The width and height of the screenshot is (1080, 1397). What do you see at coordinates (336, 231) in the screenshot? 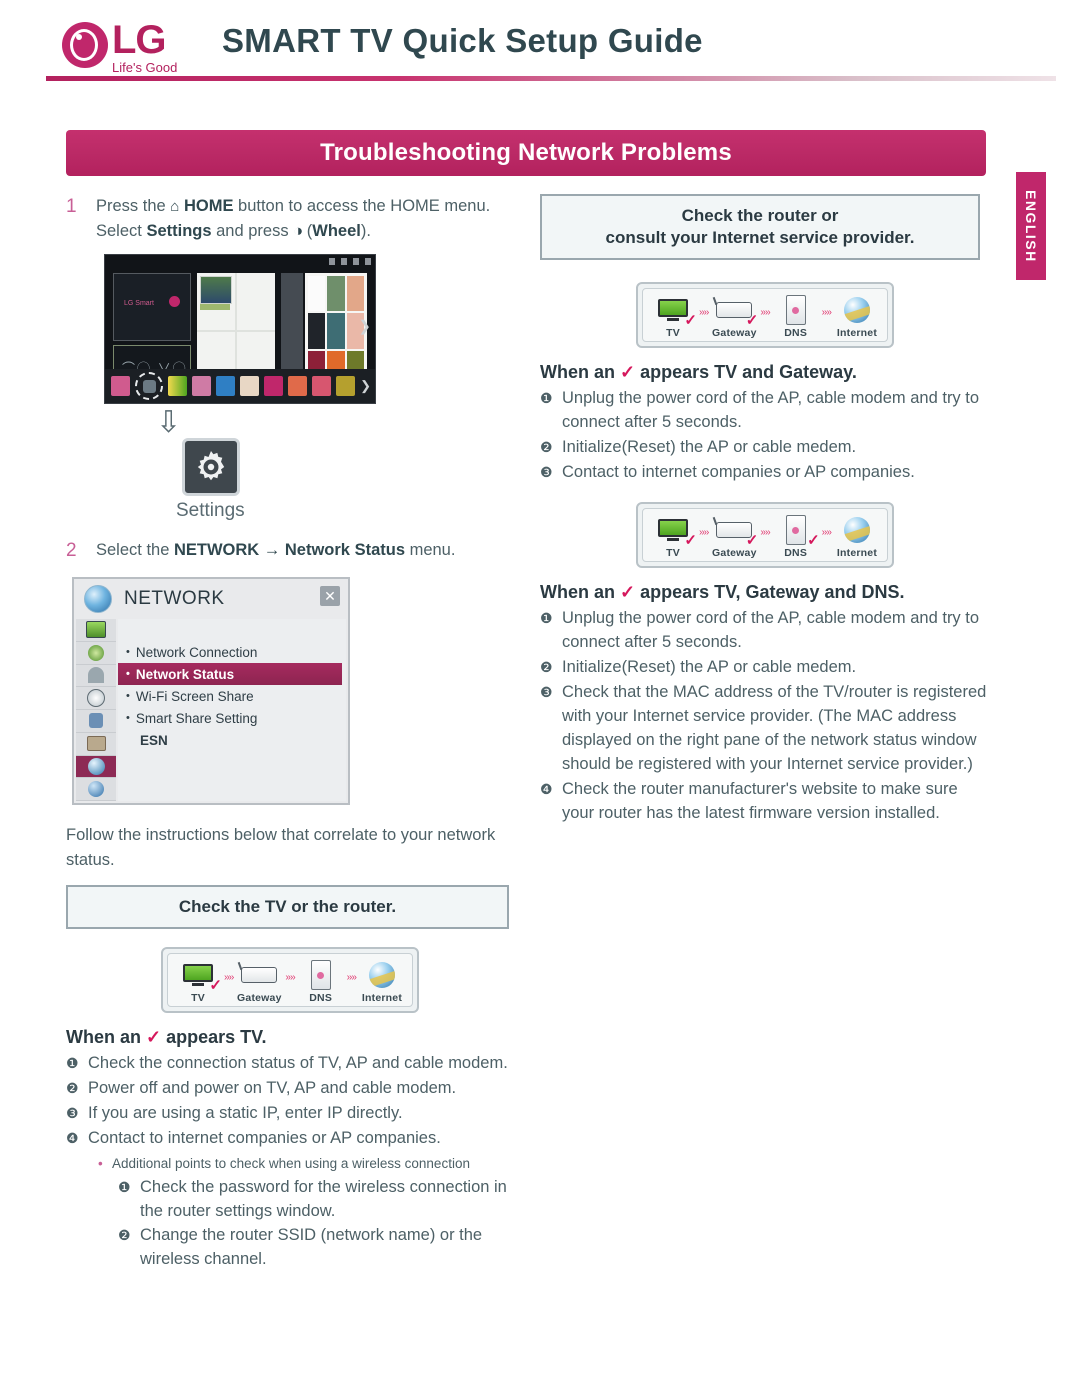
I see `step-1-bold-wheel: Wheel` at bounding box center [336, 231].